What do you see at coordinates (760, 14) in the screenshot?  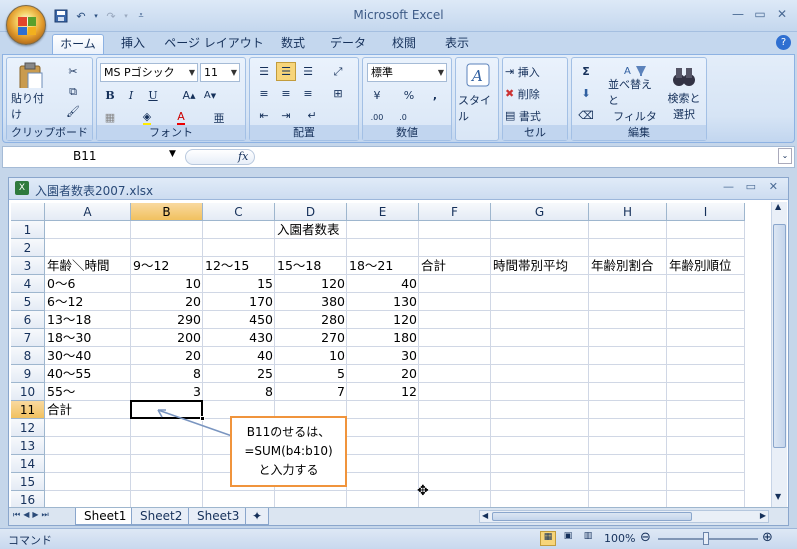 I see `maximize-icon: ▭` at bounding box center [760, 14].